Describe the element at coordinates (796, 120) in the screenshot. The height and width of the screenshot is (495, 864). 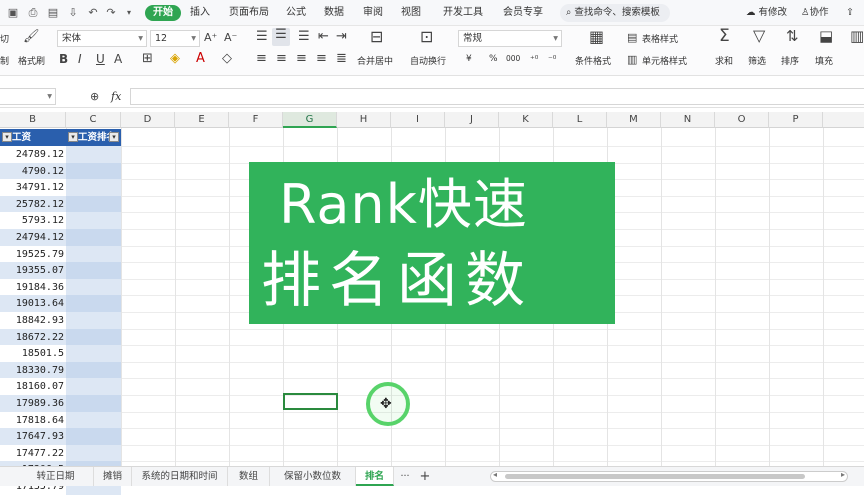
I see `column-header-p: P` at that location.